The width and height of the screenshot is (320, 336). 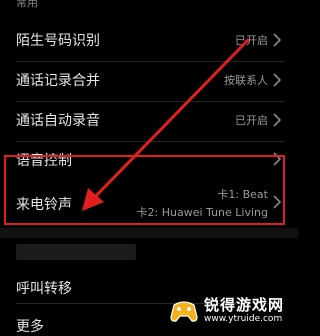 I want to click on row-auto-record: 通话自动录音 已开启, so click(x=149, y=120).